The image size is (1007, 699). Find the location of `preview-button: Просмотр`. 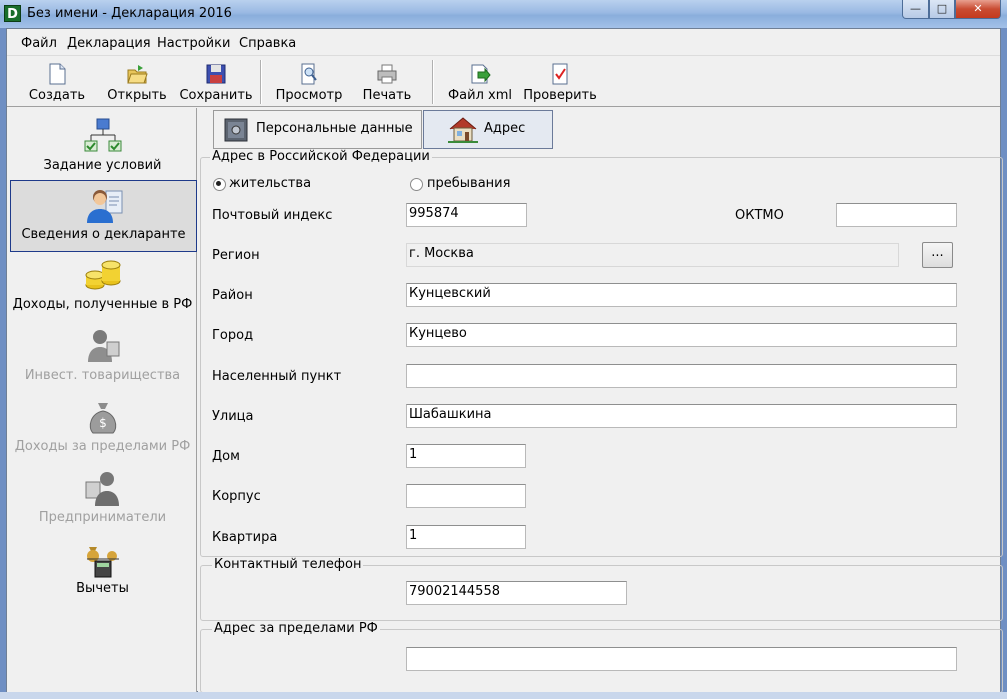

preview-button: Просмотр is located at coordinates (309, 82).